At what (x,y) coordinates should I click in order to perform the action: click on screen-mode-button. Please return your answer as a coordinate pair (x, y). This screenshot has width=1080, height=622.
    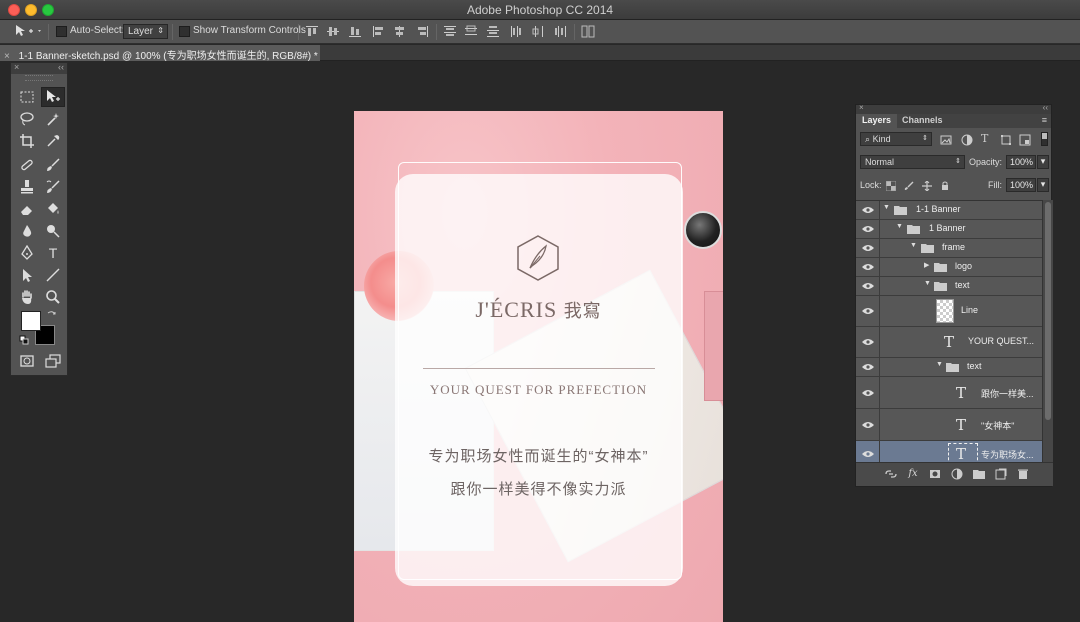
    Looking at the image, I should click on (53, 361).